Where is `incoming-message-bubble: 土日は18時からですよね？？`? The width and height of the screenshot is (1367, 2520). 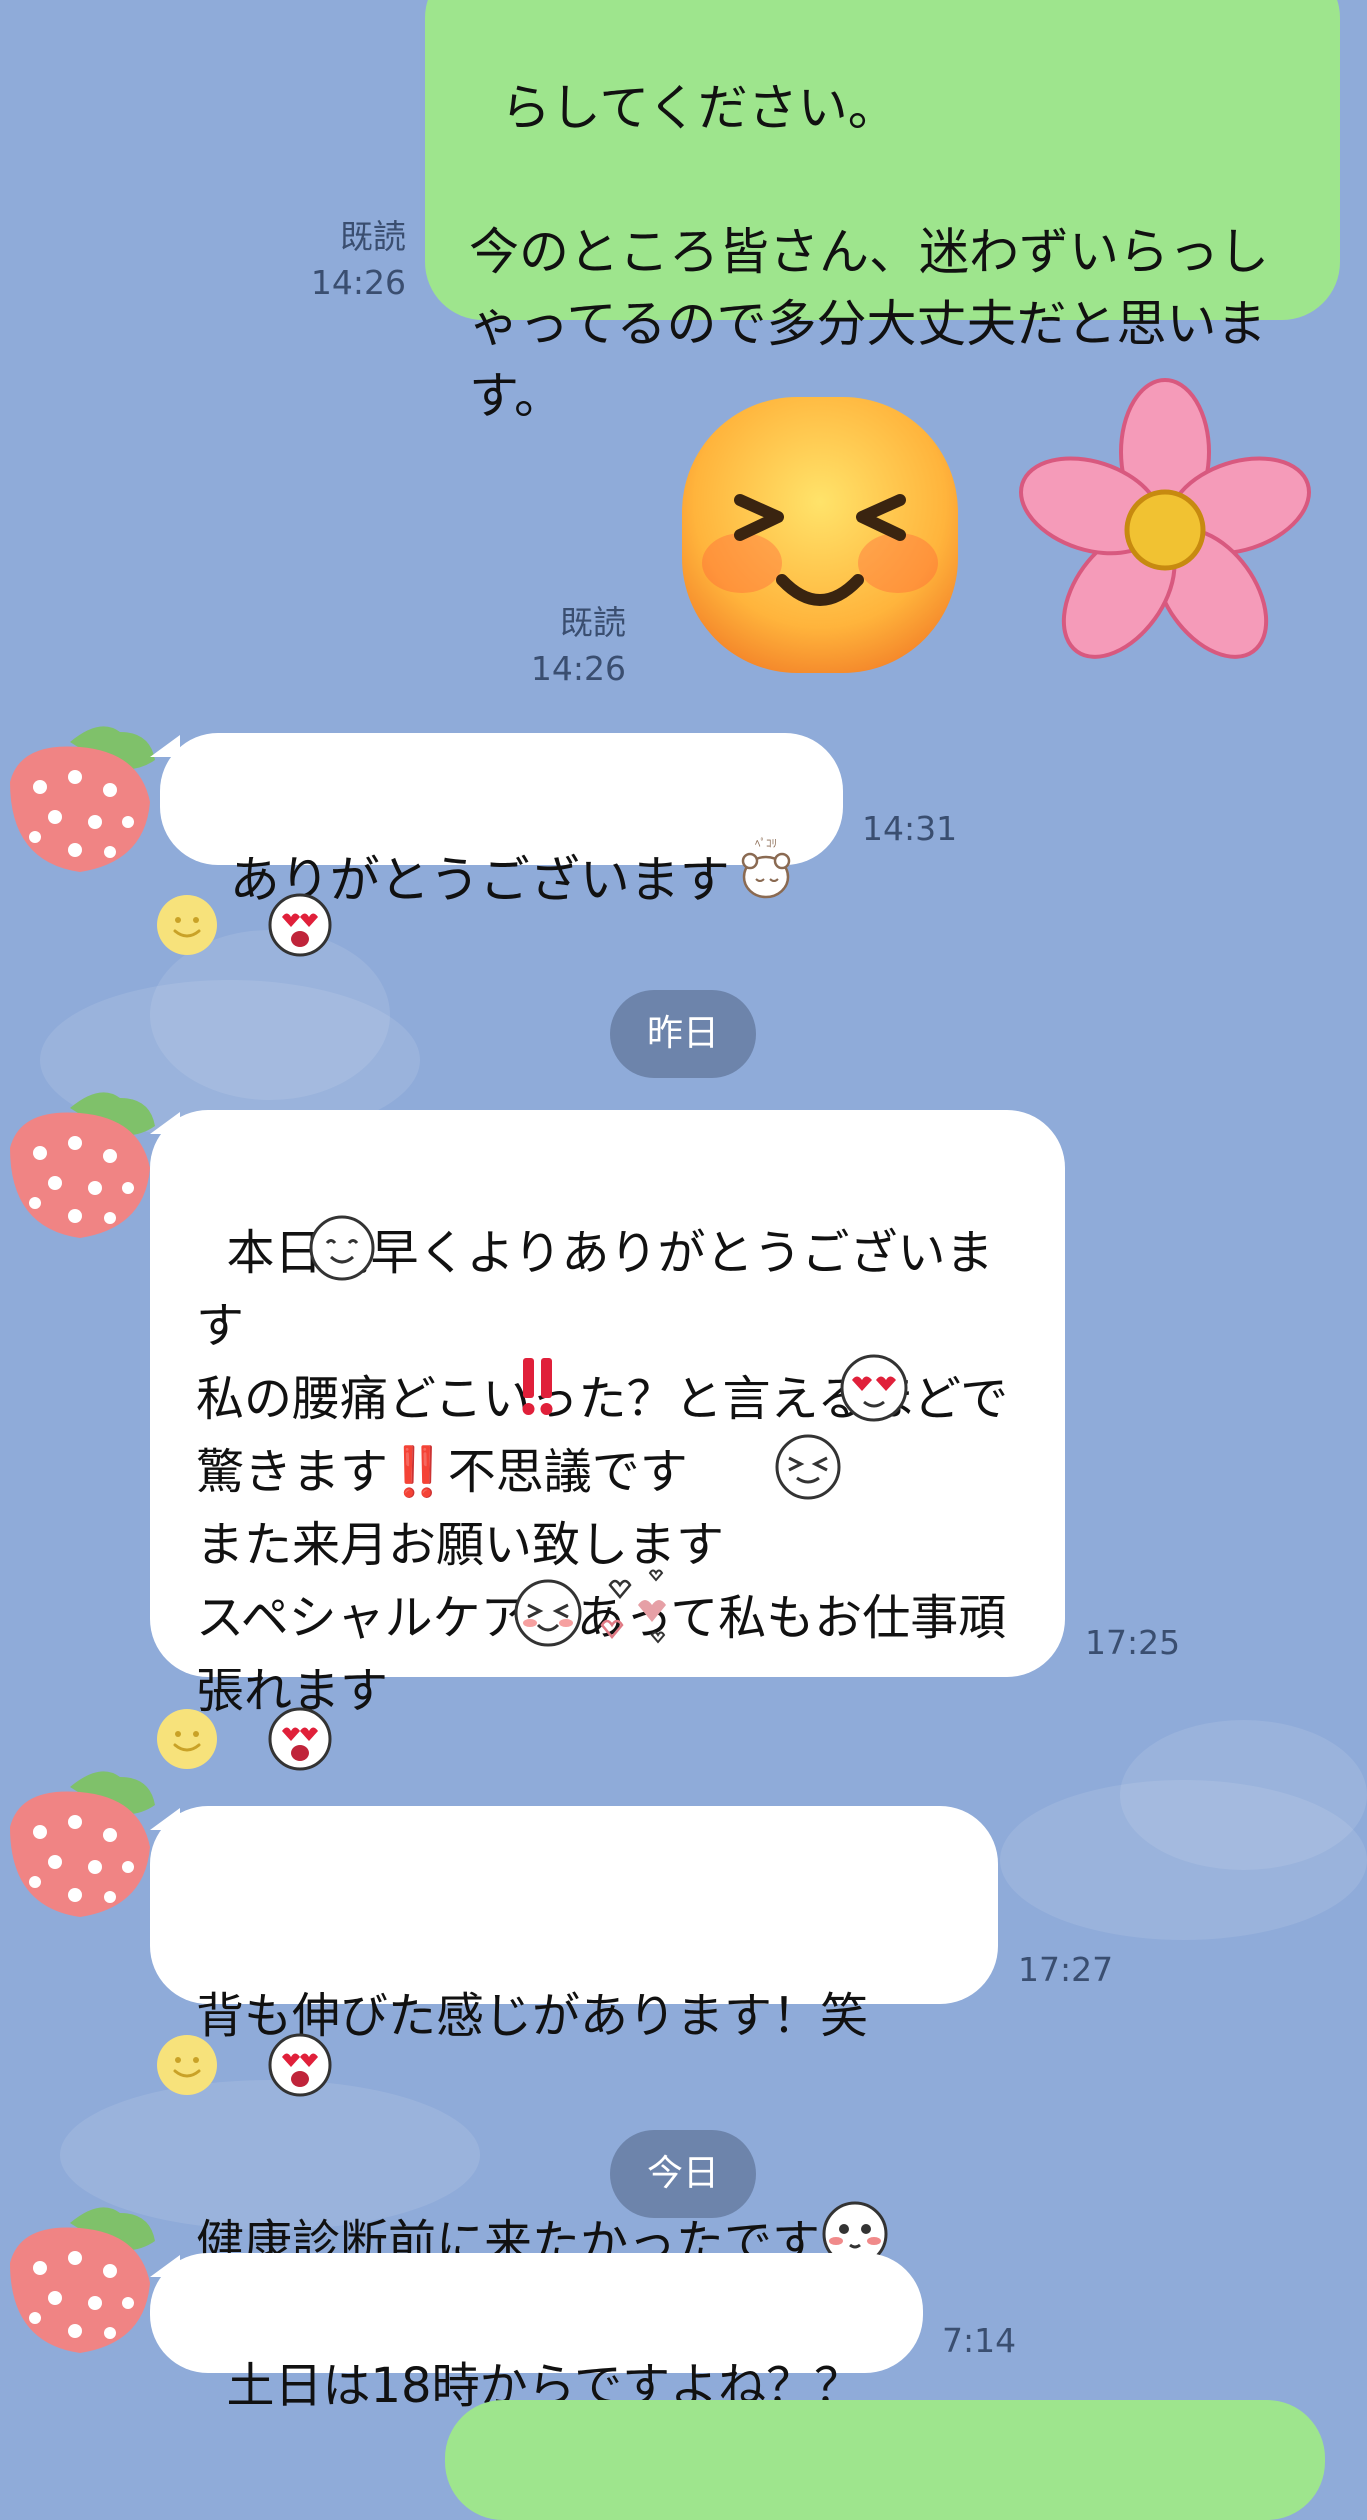 incoming-message-bubble: 土日は18時からですよね？？ is located at coordinates (536, 2333).